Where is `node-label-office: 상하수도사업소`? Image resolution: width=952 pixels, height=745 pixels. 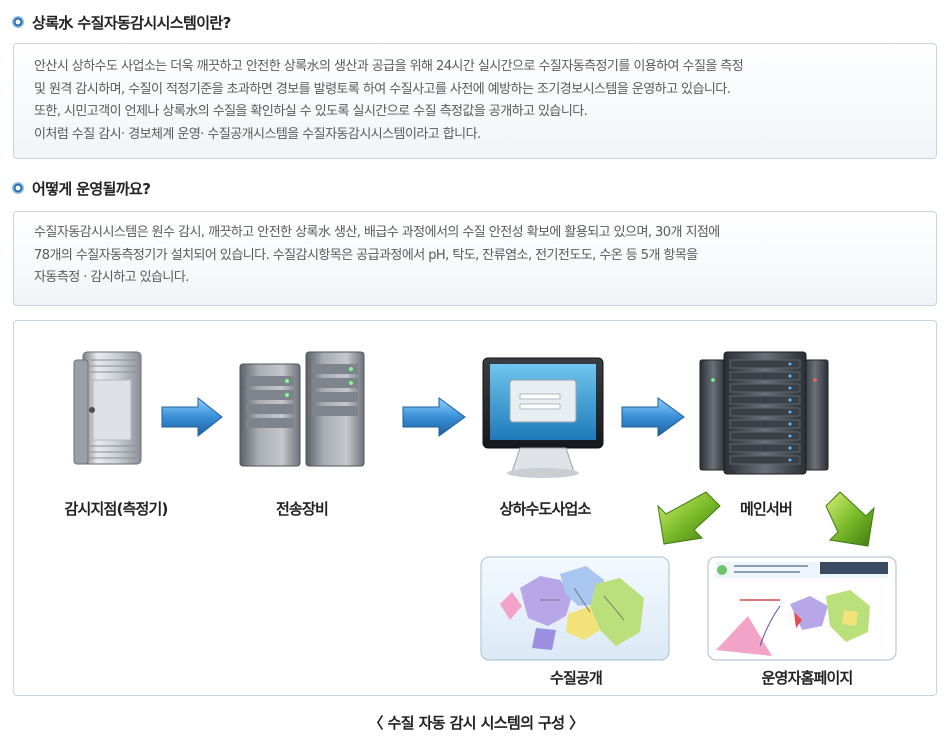
node-label-office: 상하수도사업소 is located at coordinates (545, 509).